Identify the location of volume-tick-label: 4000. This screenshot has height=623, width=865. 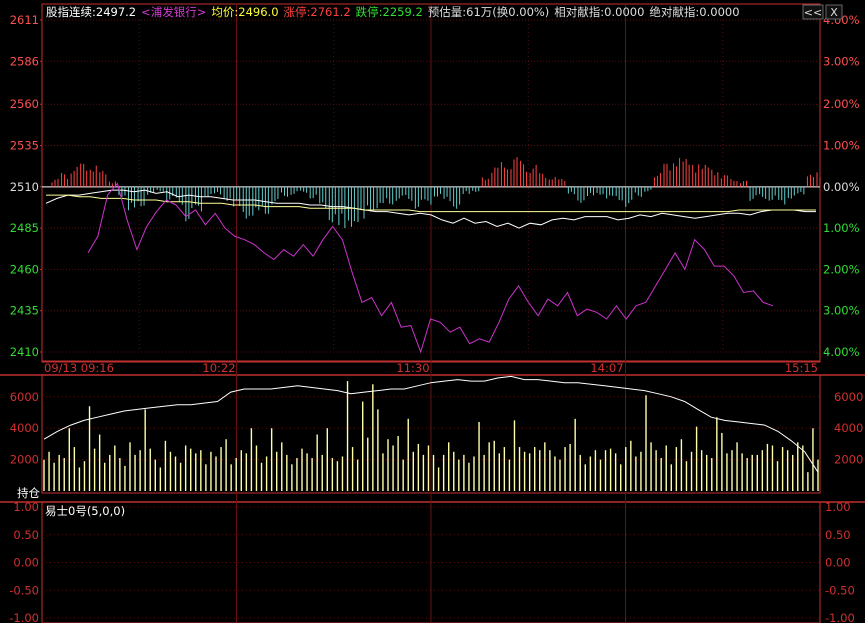
(24, 428).